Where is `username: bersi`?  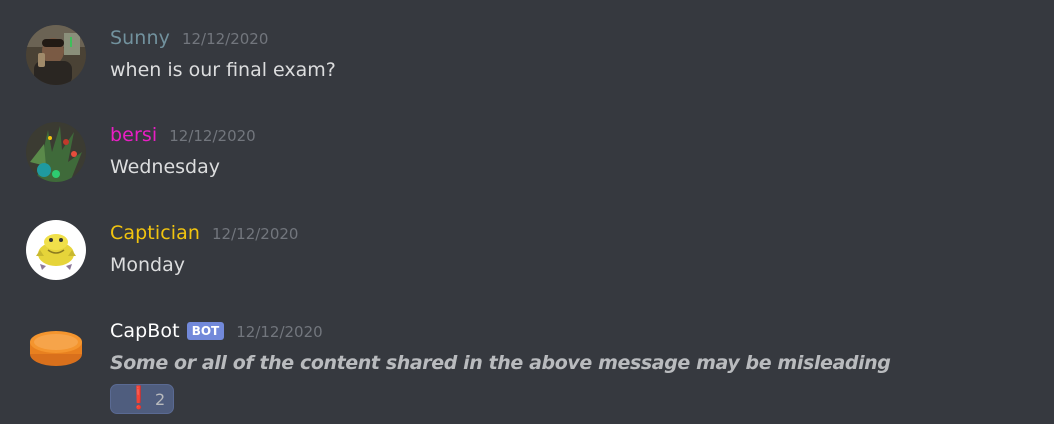 username: bersi is located at coordinates (133, 135).